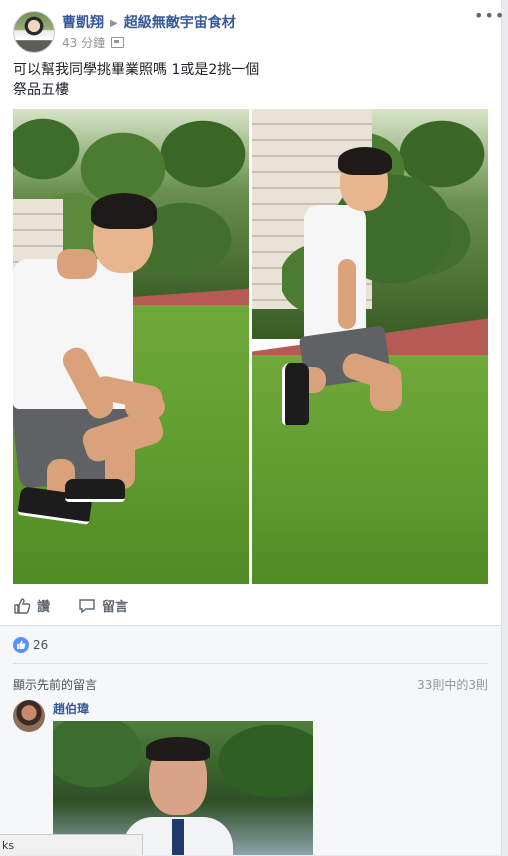  What do you see at coordinates (115, 607) in the screenshot?
I see `comment-label: 留言` at bounding box center [115, 607].